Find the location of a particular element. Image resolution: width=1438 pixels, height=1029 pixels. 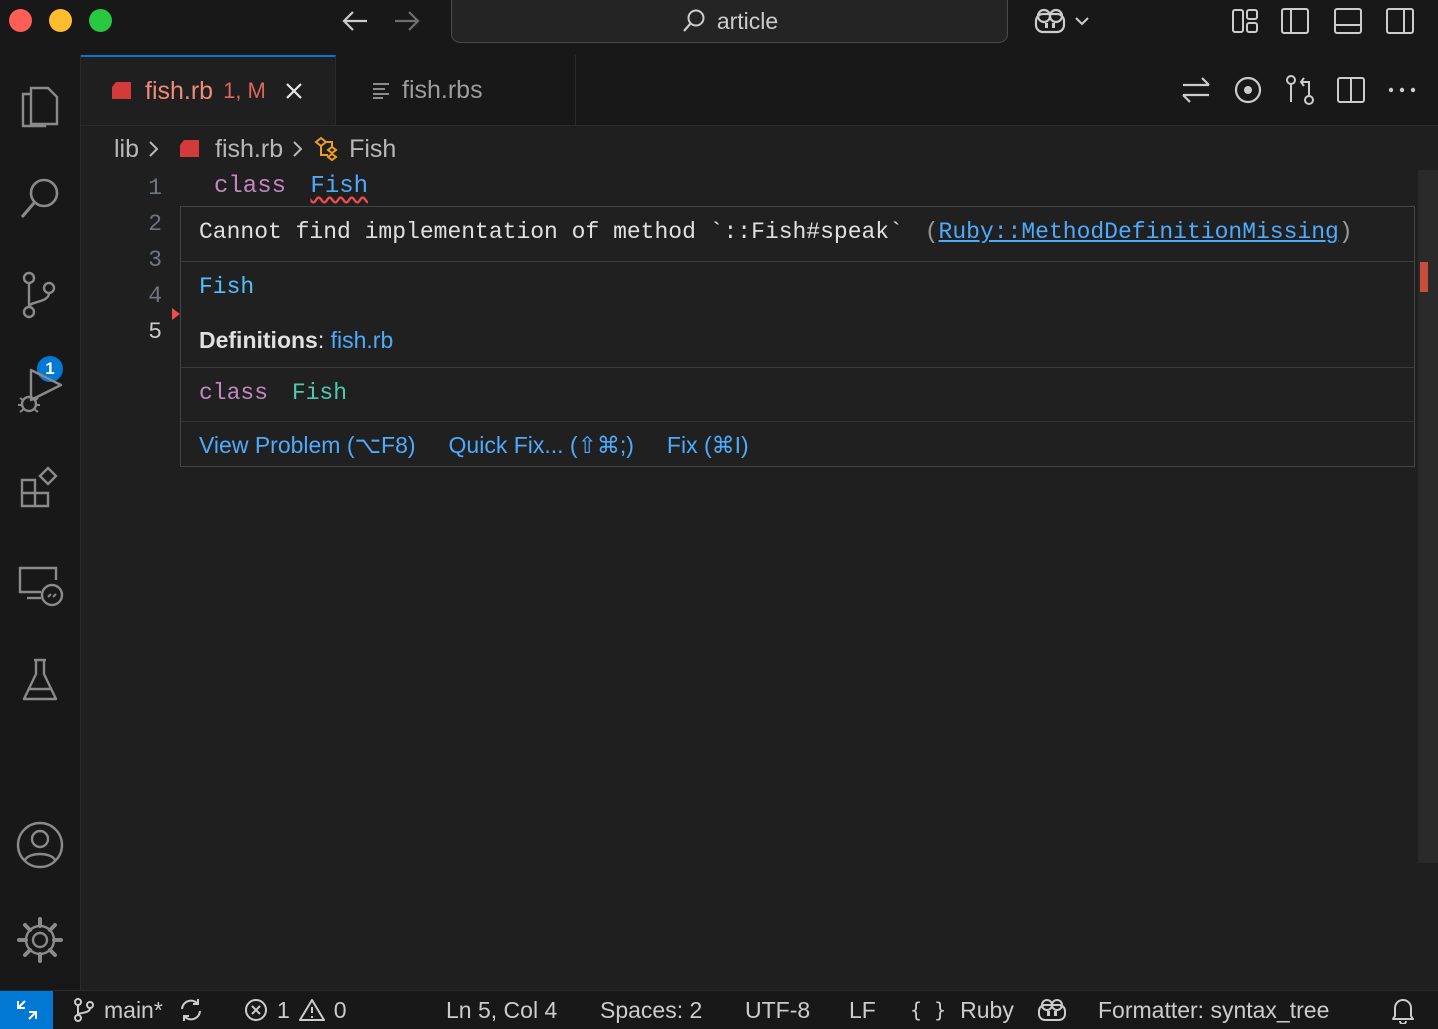

warning-icon is located at coordinates (311, 1010).